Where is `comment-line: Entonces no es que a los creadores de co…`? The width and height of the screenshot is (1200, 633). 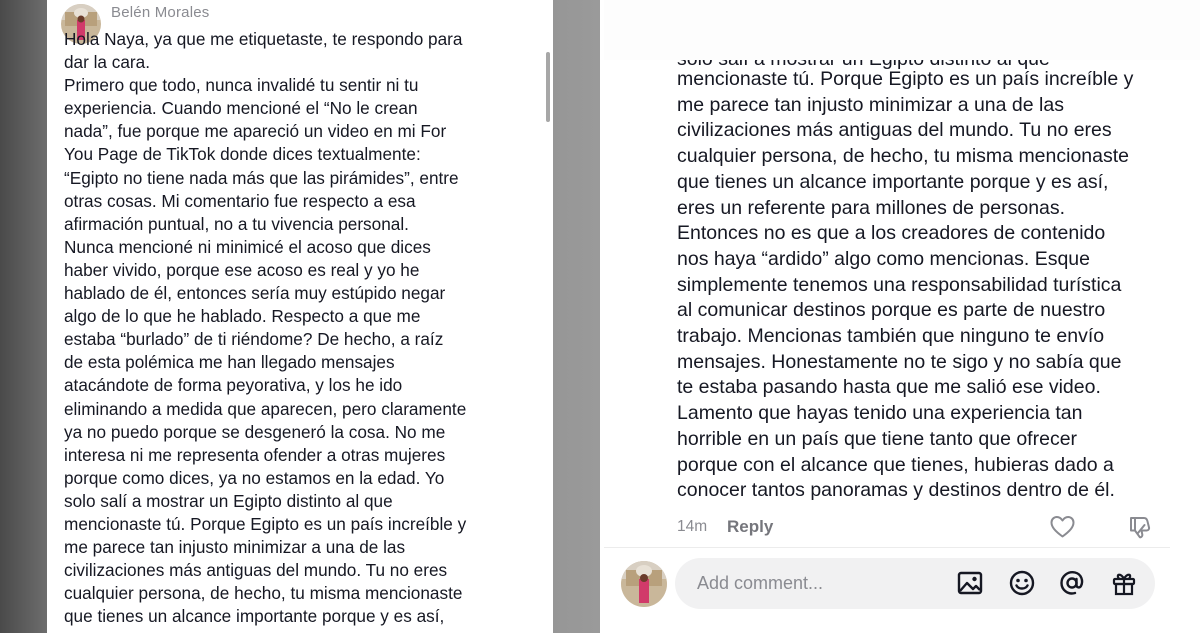
comment-line: Entonces no es que a los creadores de co… is located at coordinates (891, 233).